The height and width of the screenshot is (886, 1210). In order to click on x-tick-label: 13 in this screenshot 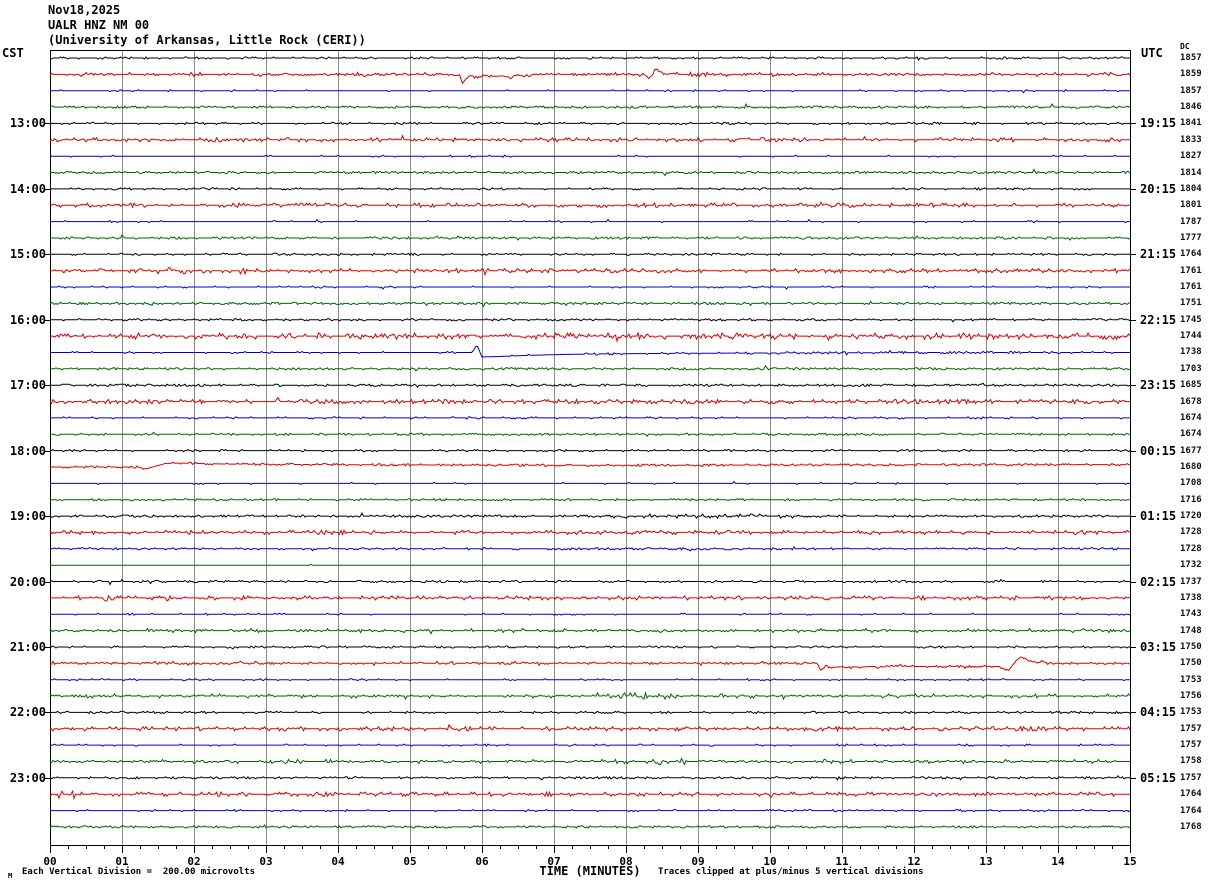, I will do `click(986, 861)`.